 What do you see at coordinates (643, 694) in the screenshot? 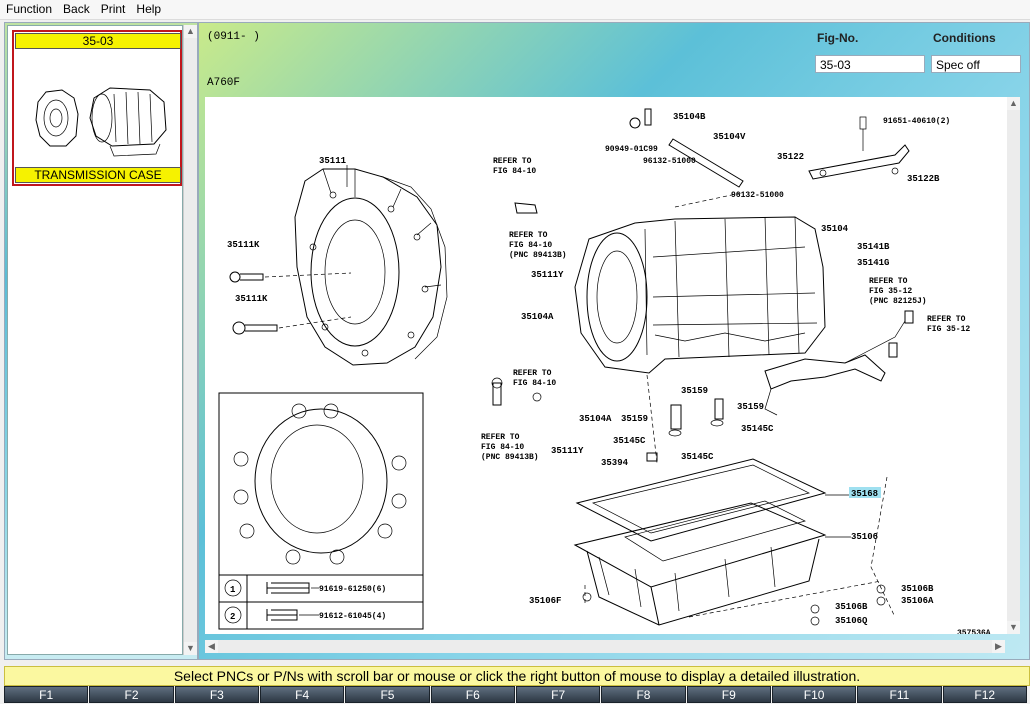
I see `f8-key: F8` at bounding box center [643, 694].